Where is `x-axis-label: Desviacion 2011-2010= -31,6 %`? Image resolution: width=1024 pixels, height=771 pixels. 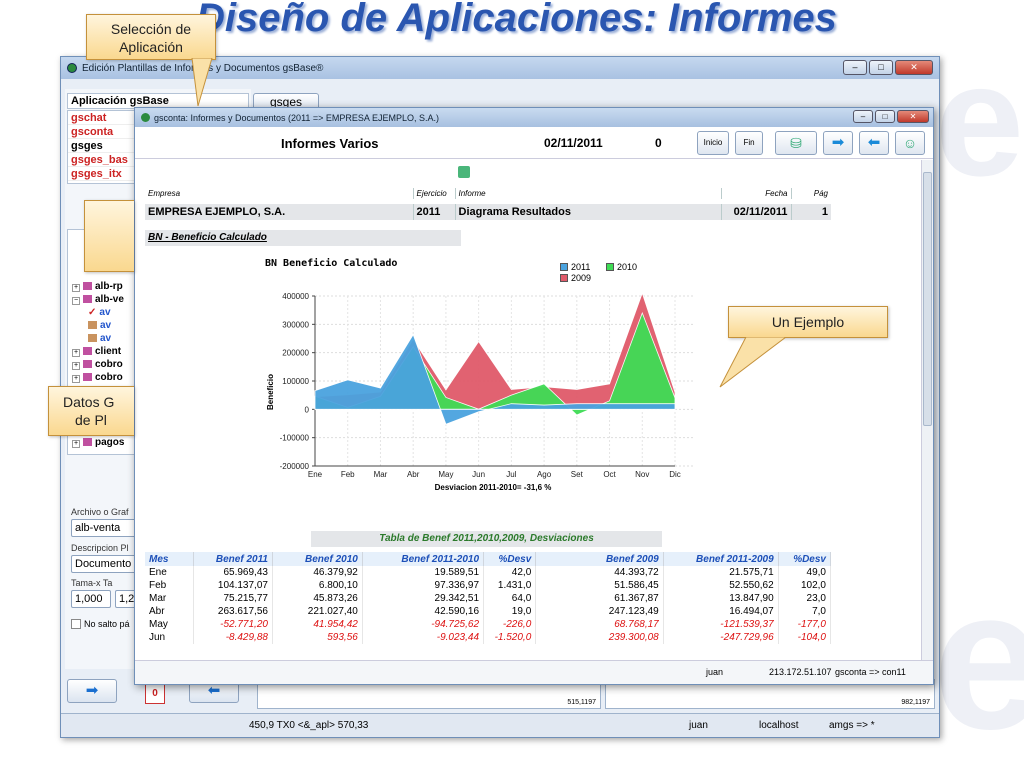 x-axis-label: Desviacion 2011-2010= -31,6 % is located at coordinates (493, 487).